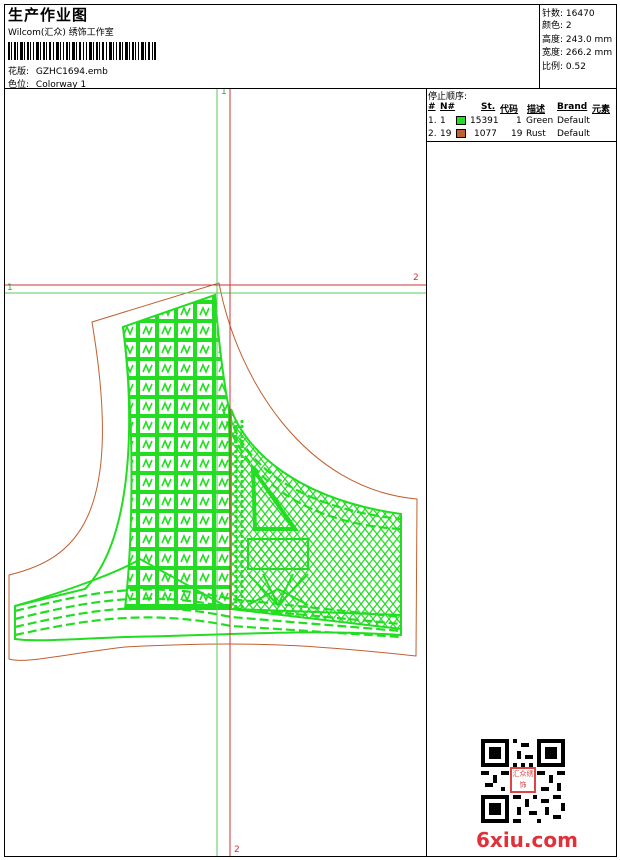 The height and width of the screenshot is (860, 620). Describe the element at coordinates (540, 121) in the screenshot. I see `row-description: Green` at that location.